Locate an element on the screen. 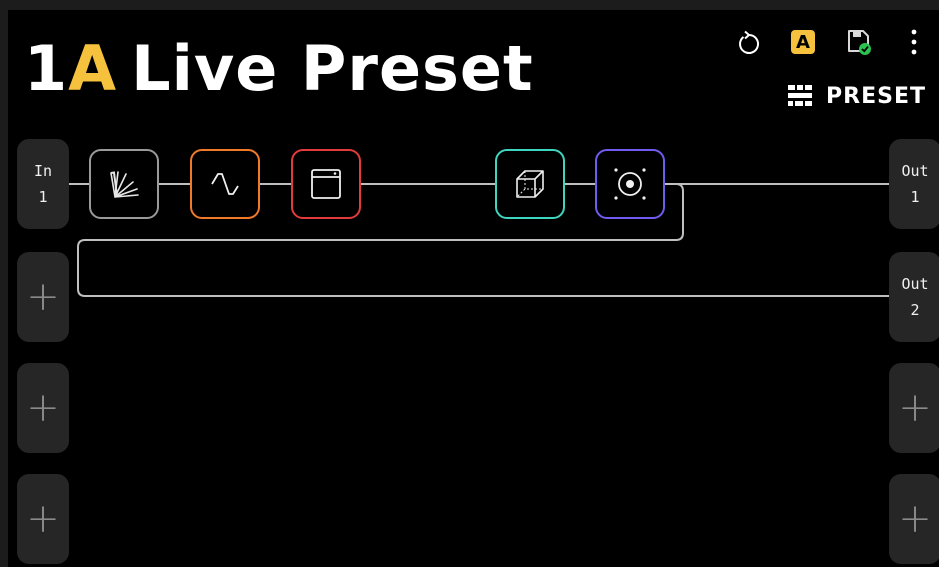  output-slot-4: + is located at coordinates (914, 519).